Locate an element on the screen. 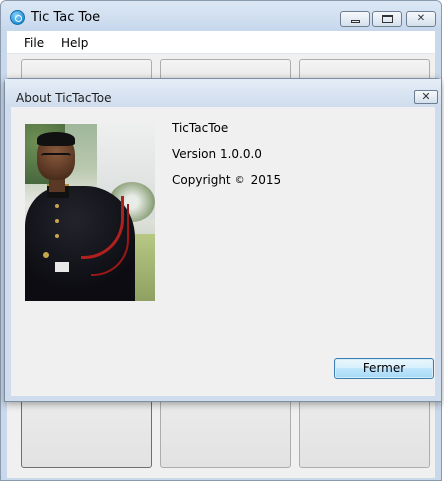 Image resolution: width=444 pixels, height=483 pixels. minimize-button is located at coordinates (355, 19).